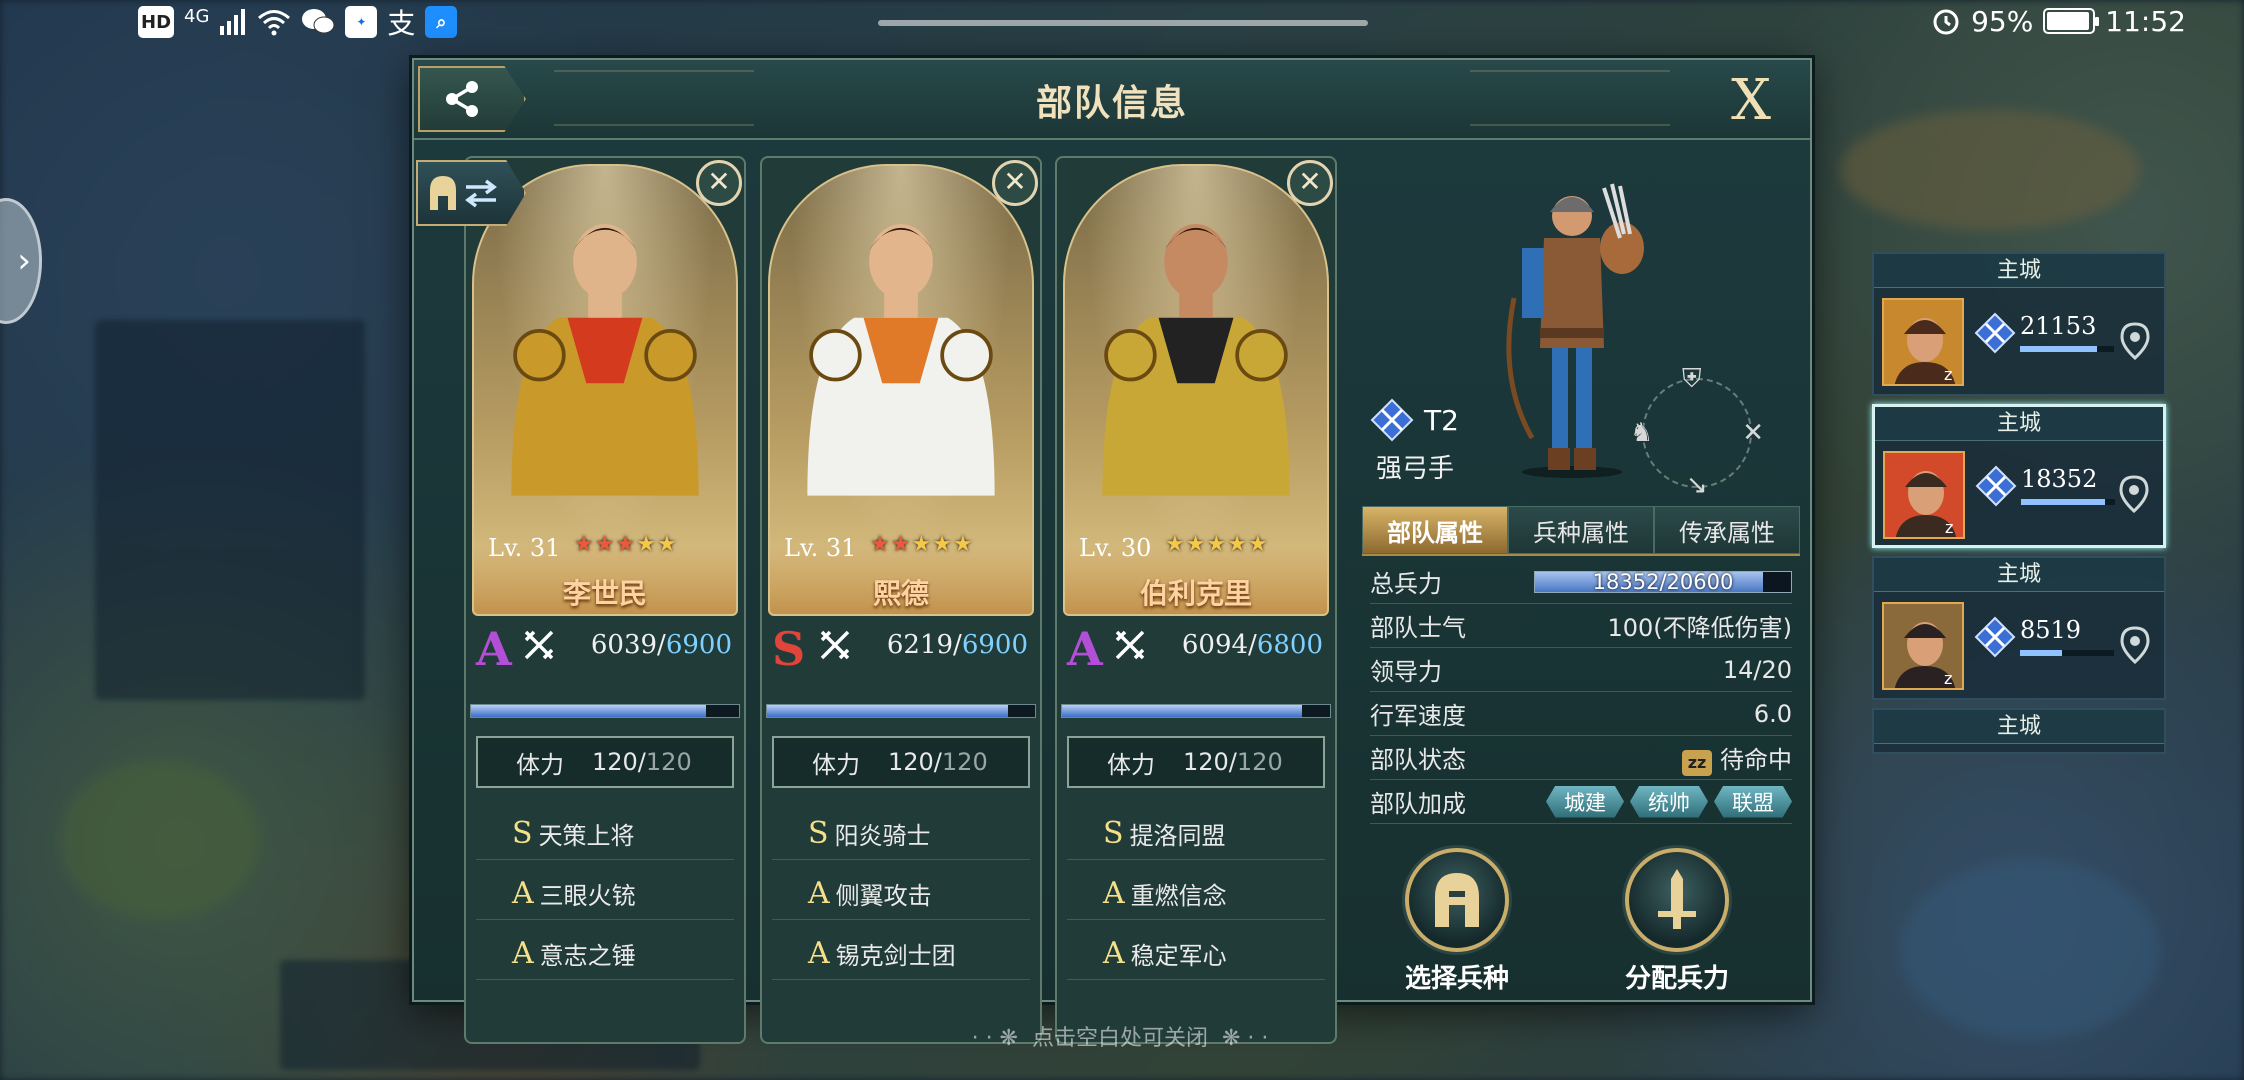 This screenshot has width=2244, height=1080. I want to click on hero-skill: S 阳炎骑士, so click(901, 834).